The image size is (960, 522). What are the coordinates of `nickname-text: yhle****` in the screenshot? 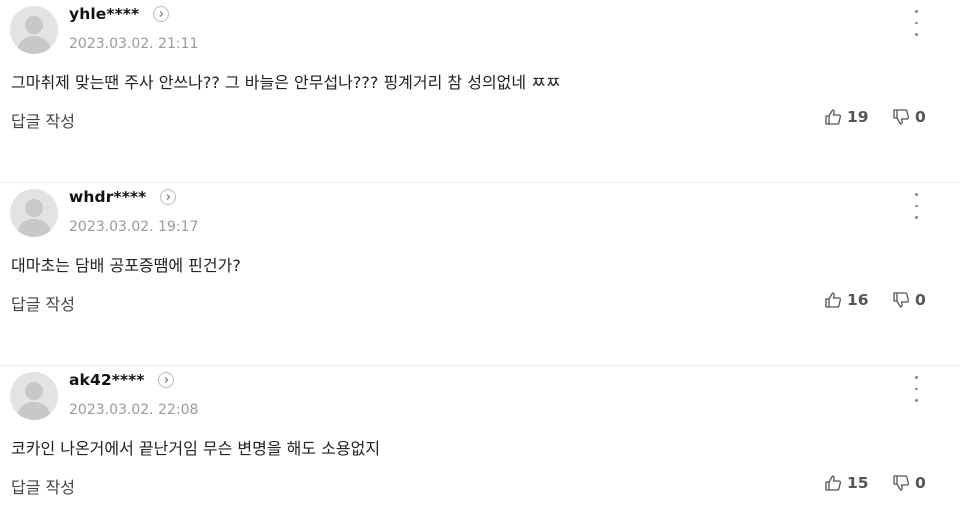 It's located at (104, 14).